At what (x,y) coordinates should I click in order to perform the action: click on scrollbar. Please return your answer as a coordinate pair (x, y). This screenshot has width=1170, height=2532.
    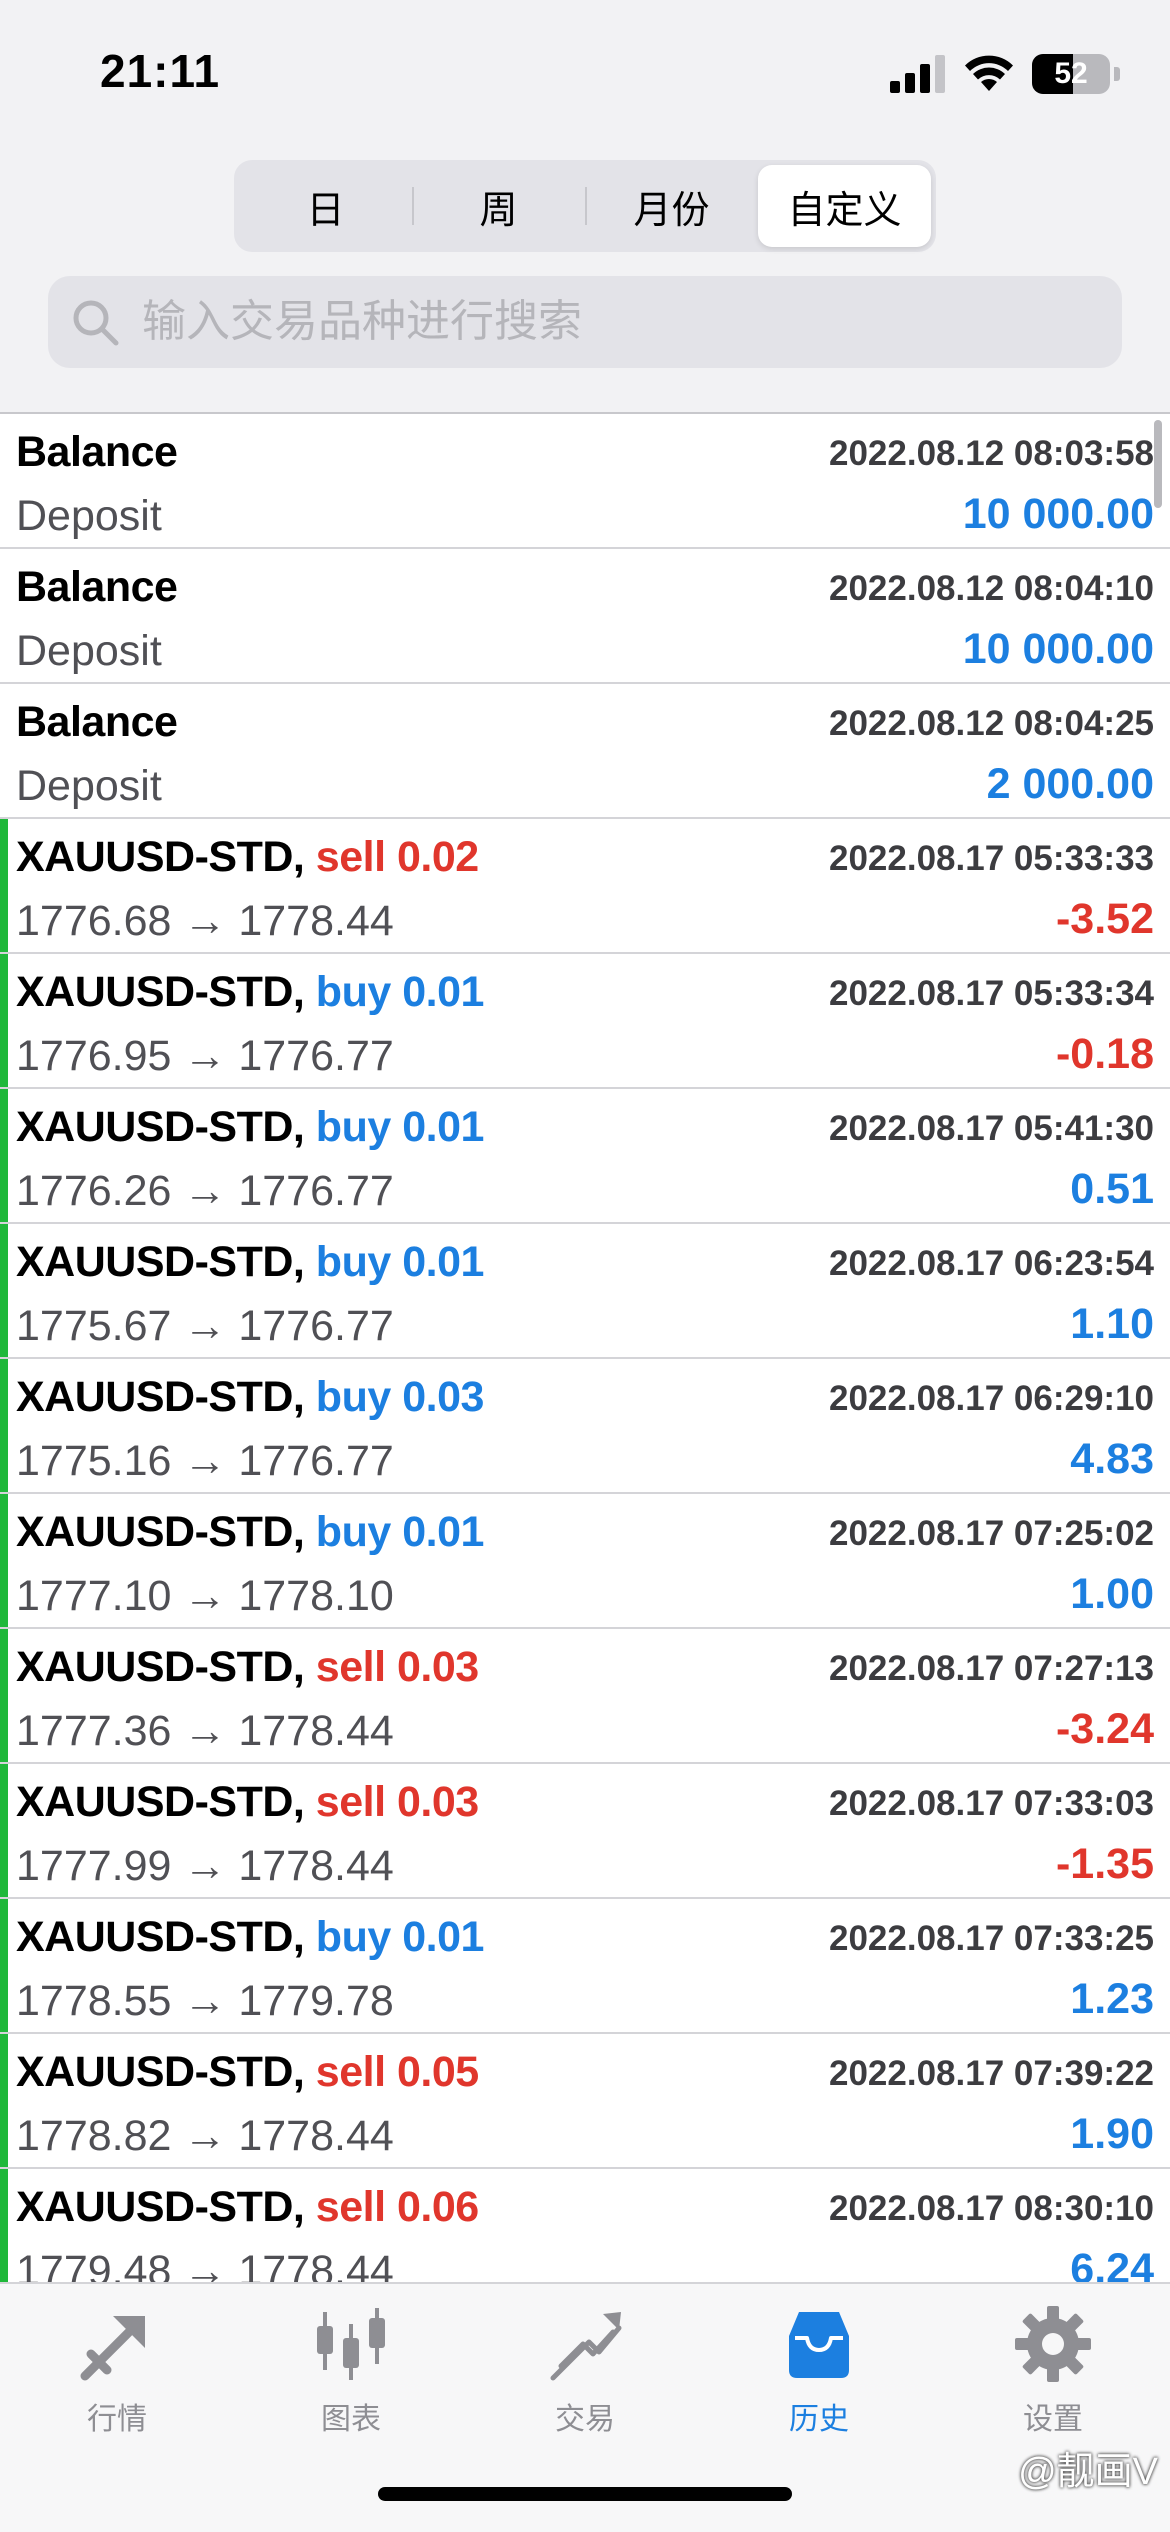
    Looking at the image, I should click on (1158, 464).